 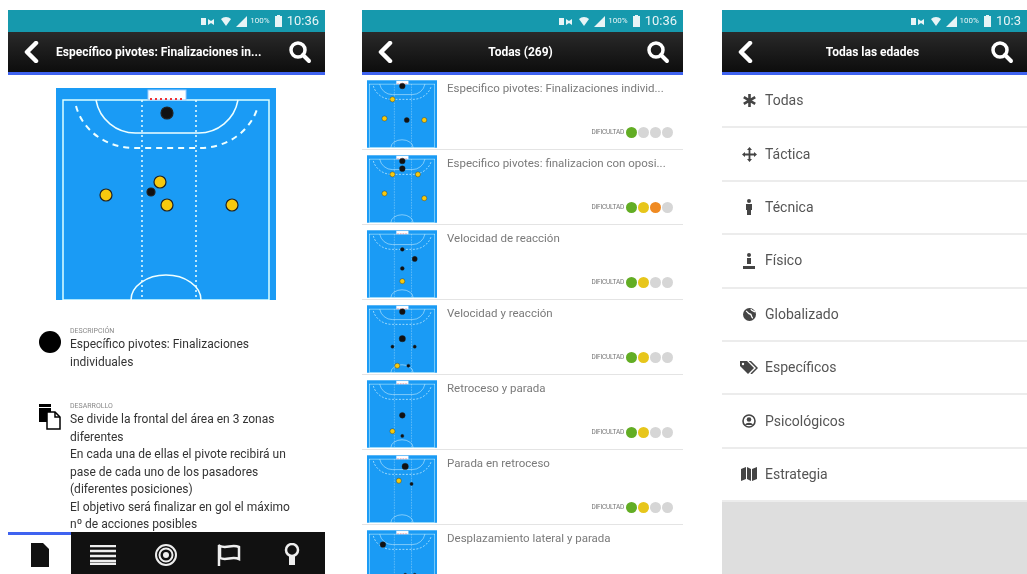 What do you see at coordinates (50, 342) in the screenshot?
I see `circle-icon` at bounding box center [50, 342].